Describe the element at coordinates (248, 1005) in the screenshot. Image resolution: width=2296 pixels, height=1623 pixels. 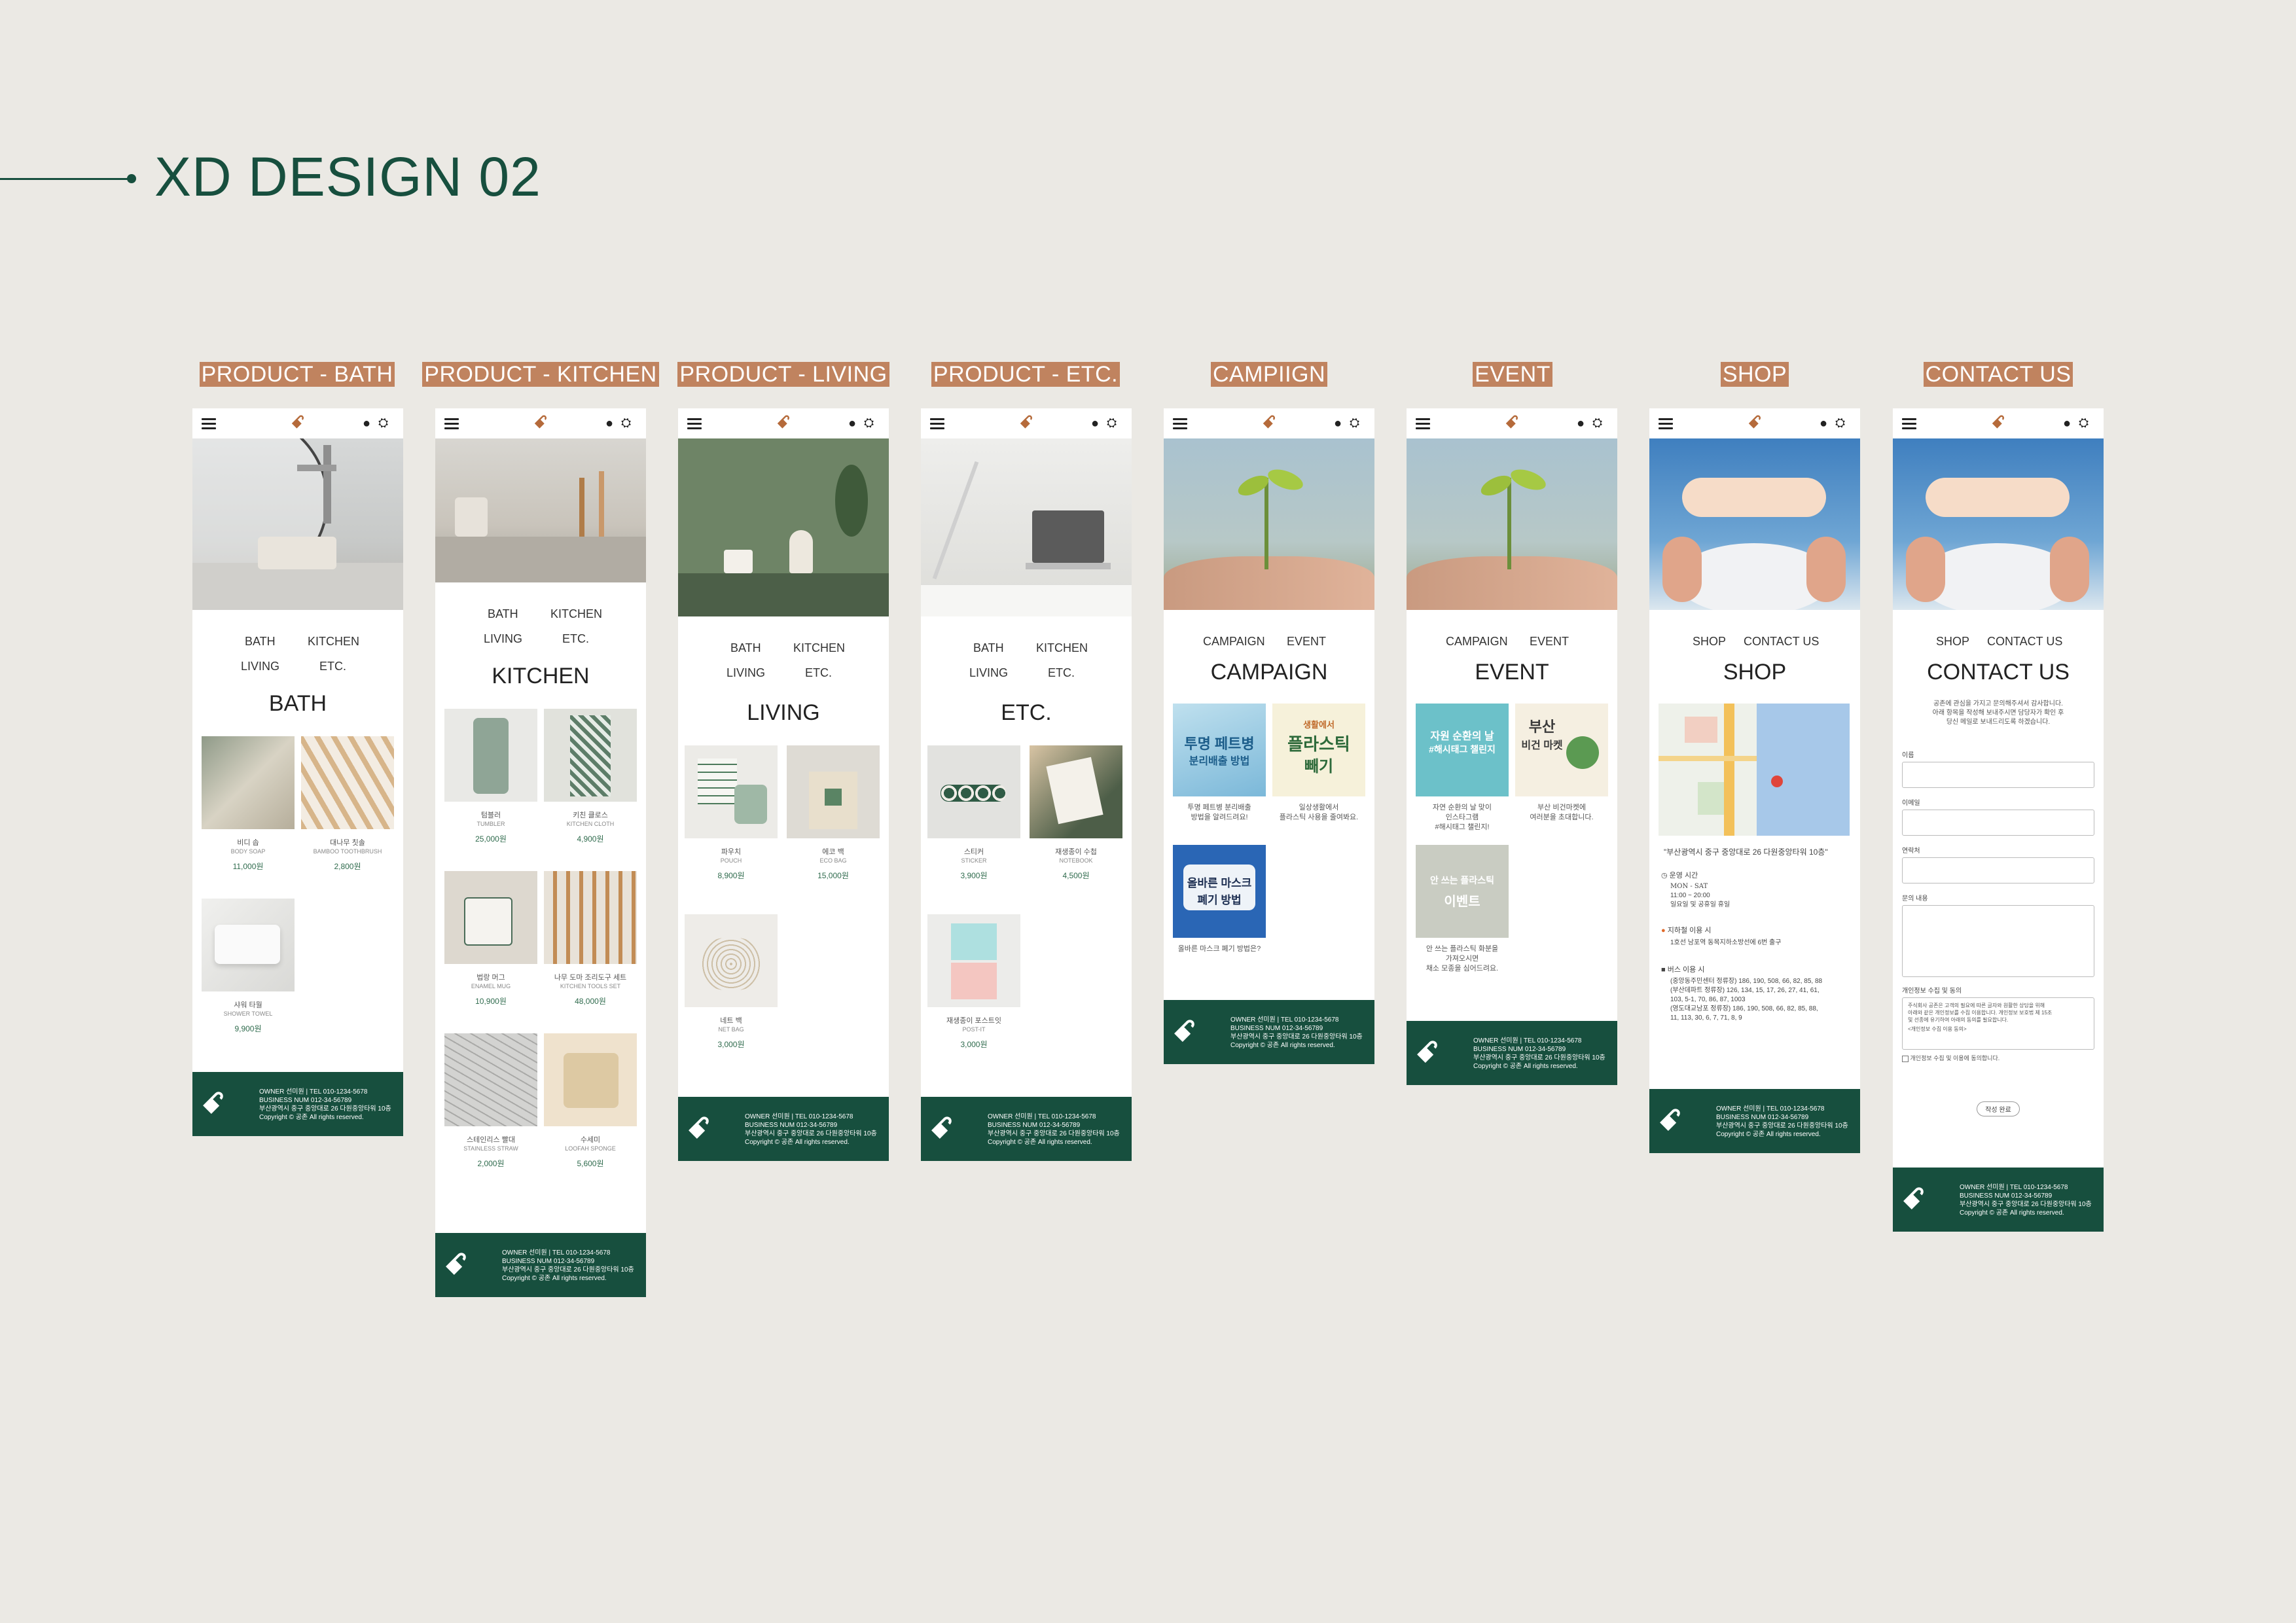
I see `product-name: 샤워 타월` at that location.